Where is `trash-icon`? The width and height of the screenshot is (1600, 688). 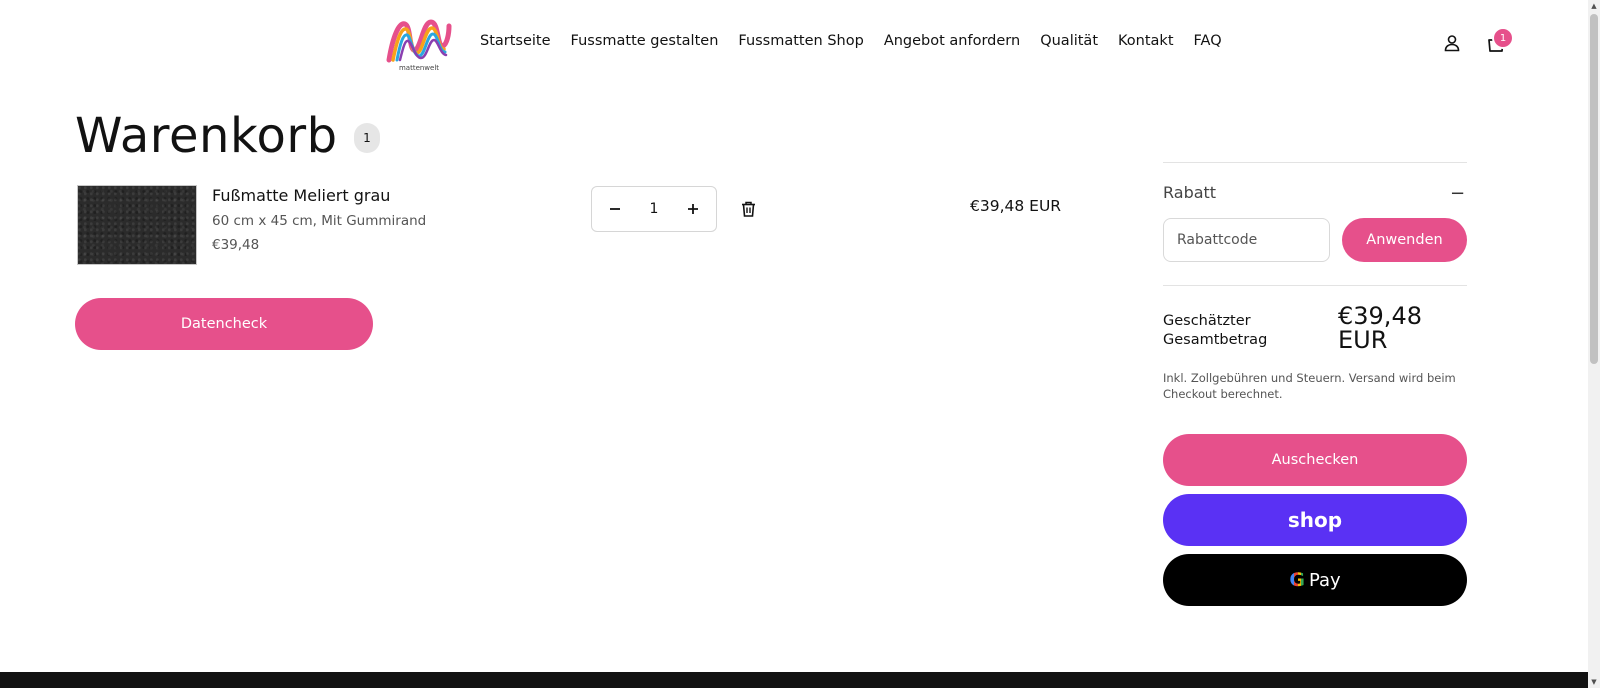 trash-icon is located at coordinates (748, 209).